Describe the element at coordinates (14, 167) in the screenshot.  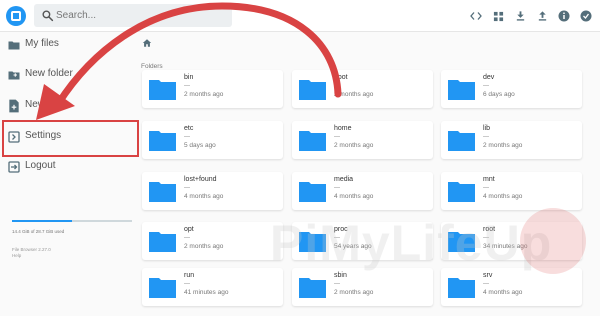
I see `logout-icon` at that location.